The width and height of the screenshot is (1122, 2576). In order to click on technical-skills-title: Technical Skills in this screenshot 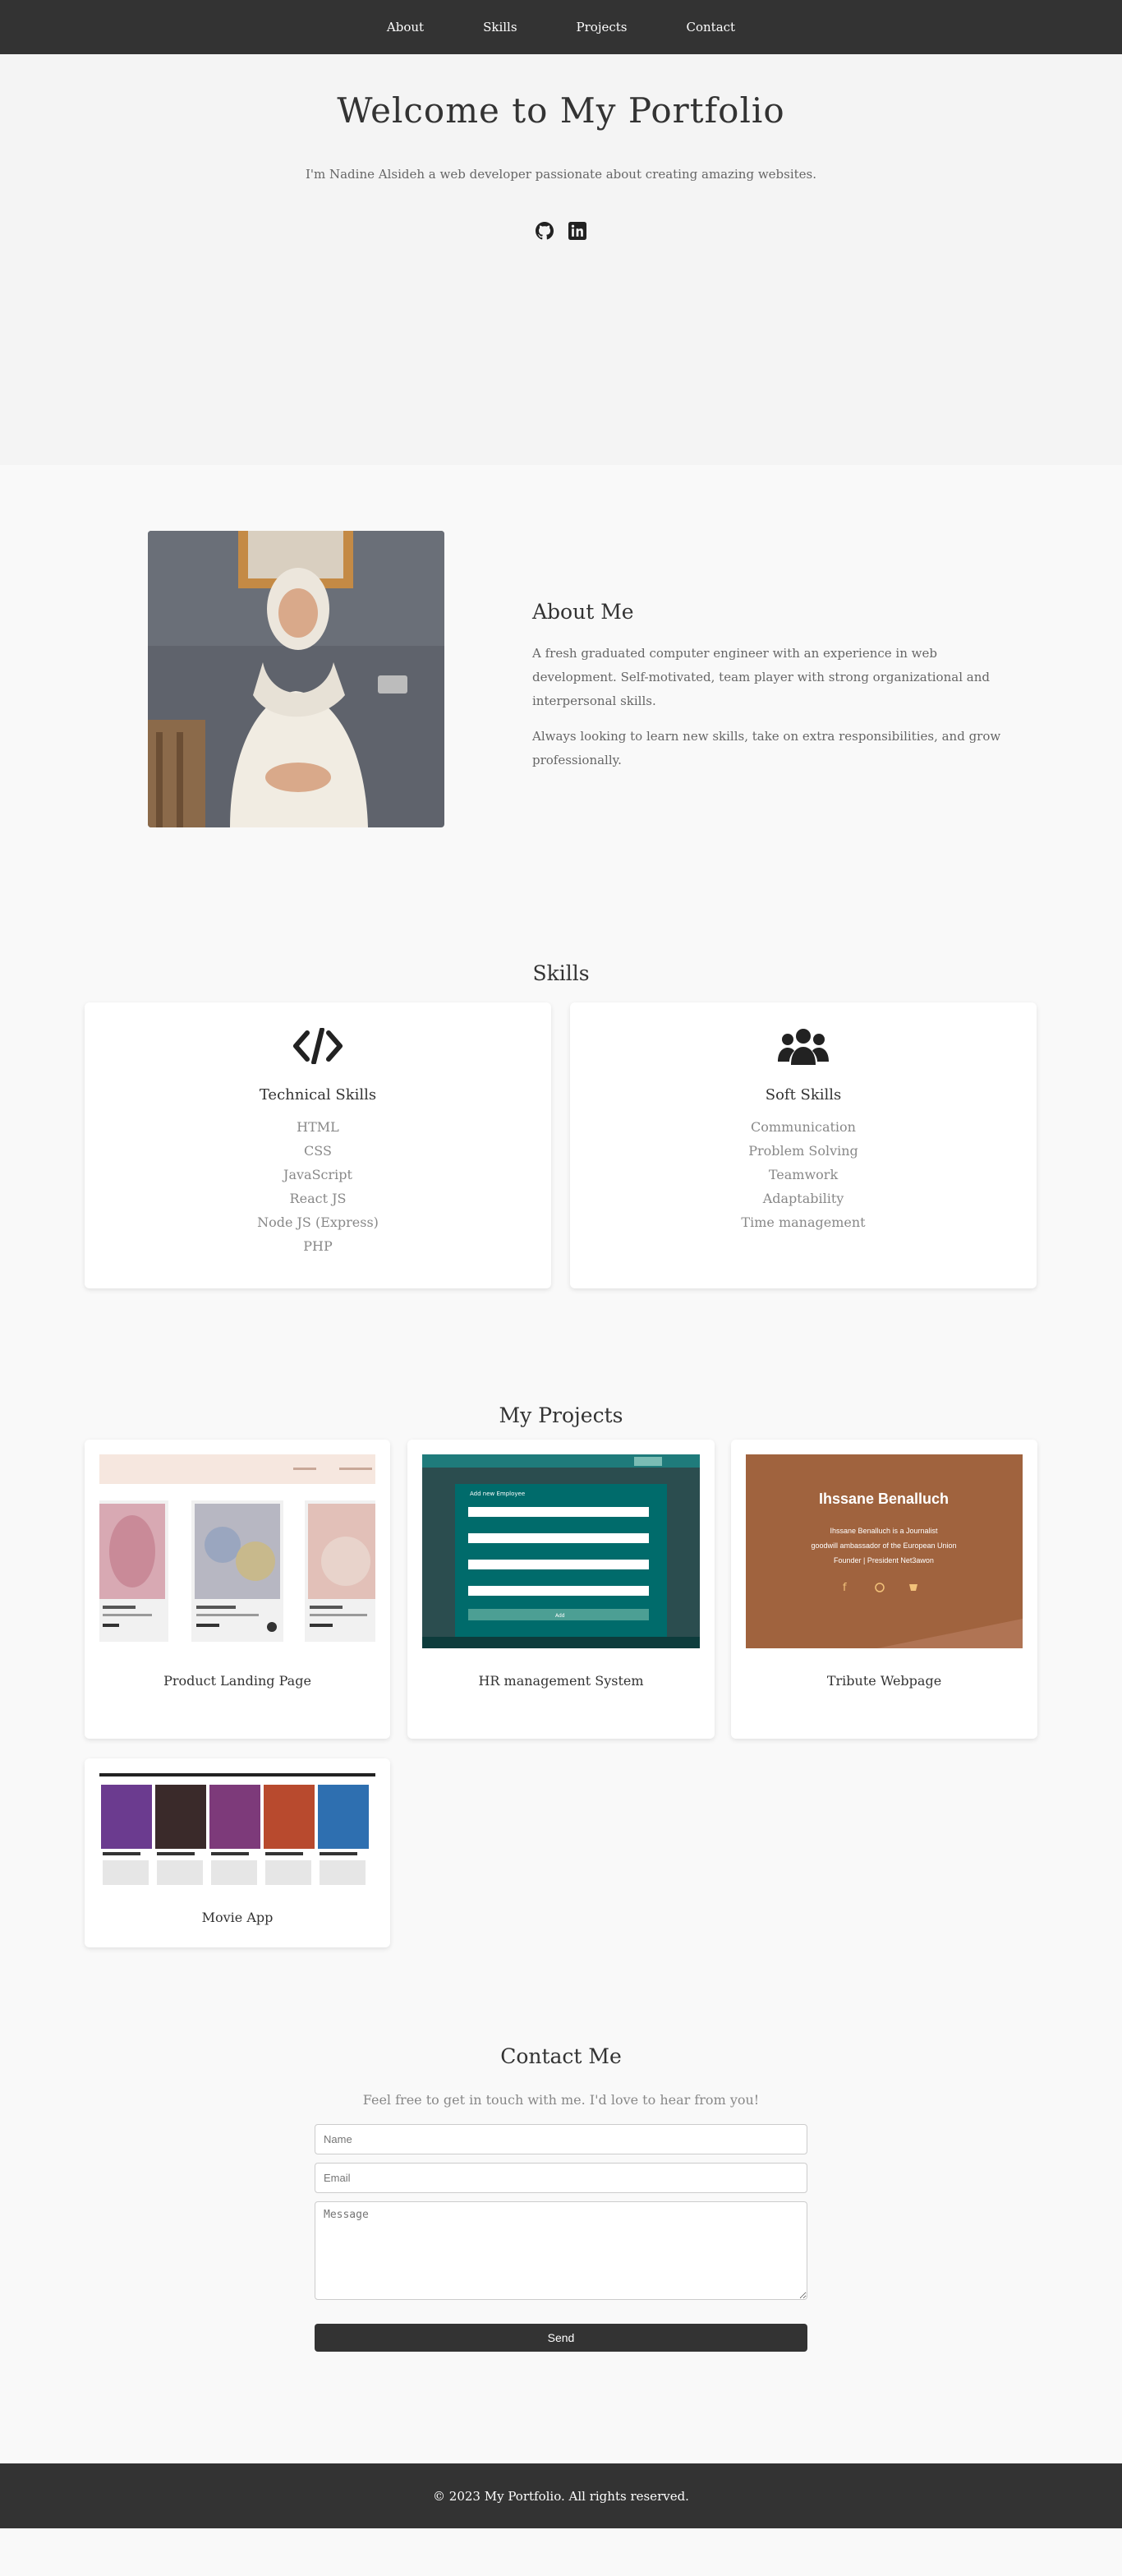, I will do `click(318, 1095)`.